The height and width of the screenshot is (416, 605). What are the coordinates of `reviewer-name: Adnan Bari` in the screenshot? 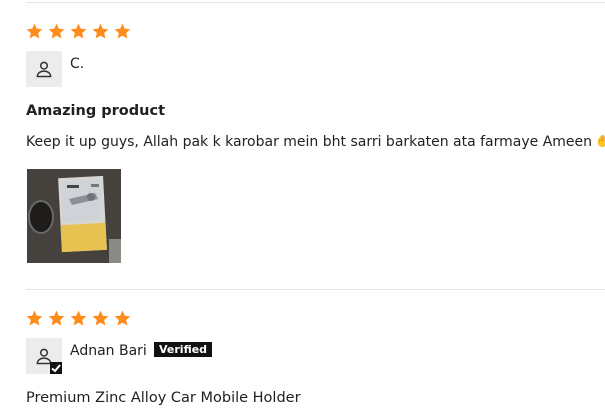 It's located at (108, 351).